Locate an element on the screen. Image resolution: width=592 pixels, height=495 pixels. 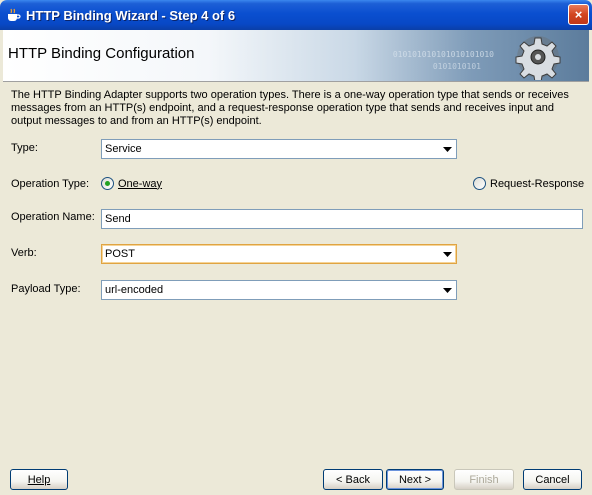
cancel-button: Cancel is located at coordinates (552, 479).